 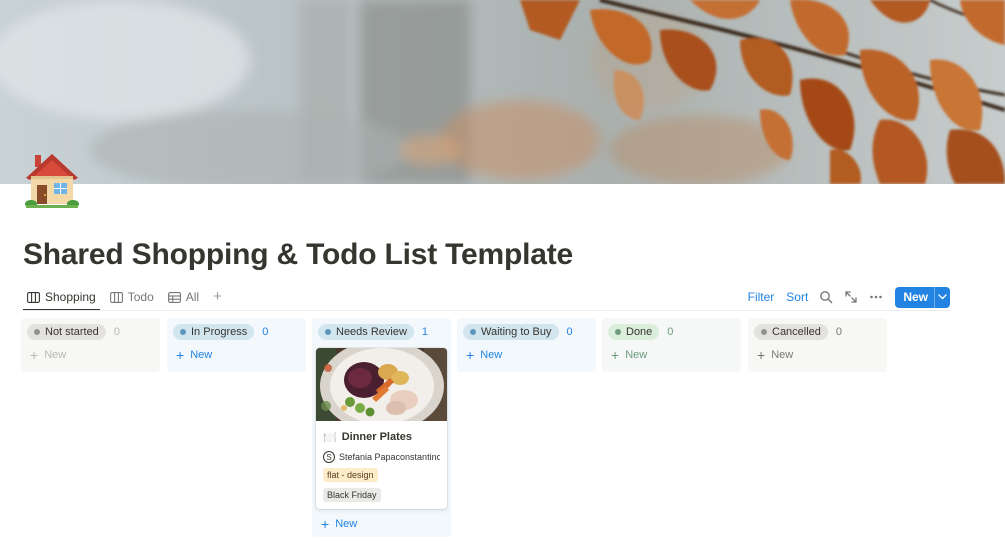 I want to click on status-label: Done, so click(x=639, y=331).